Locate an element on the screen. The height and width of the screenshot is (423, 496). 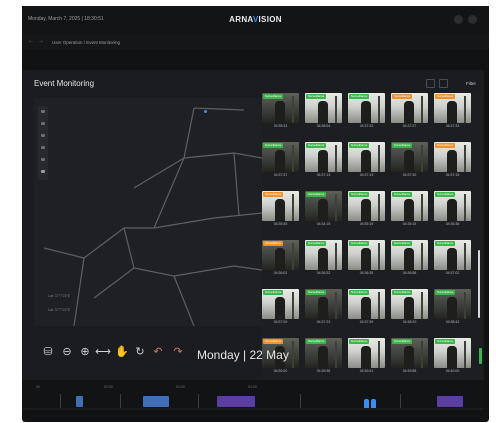
event-thumbnail-card: Surveillance 04:35:36 is located at coordinates (452, 210).